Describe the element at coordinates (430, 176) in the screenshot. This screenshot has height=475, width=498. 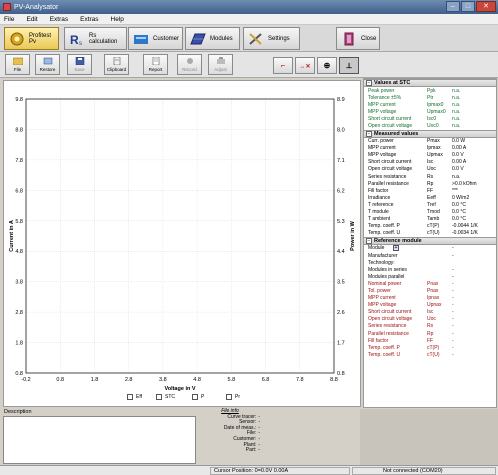
I see `measured-row: Series resistance Rs n.a.` at that location.